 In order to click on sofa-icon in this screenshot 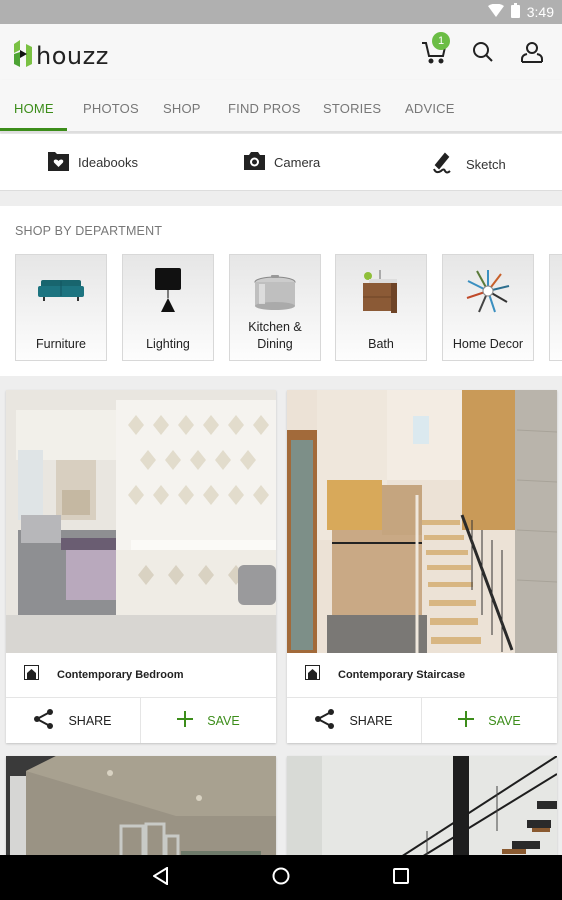, I will do `click(61, 291)`.